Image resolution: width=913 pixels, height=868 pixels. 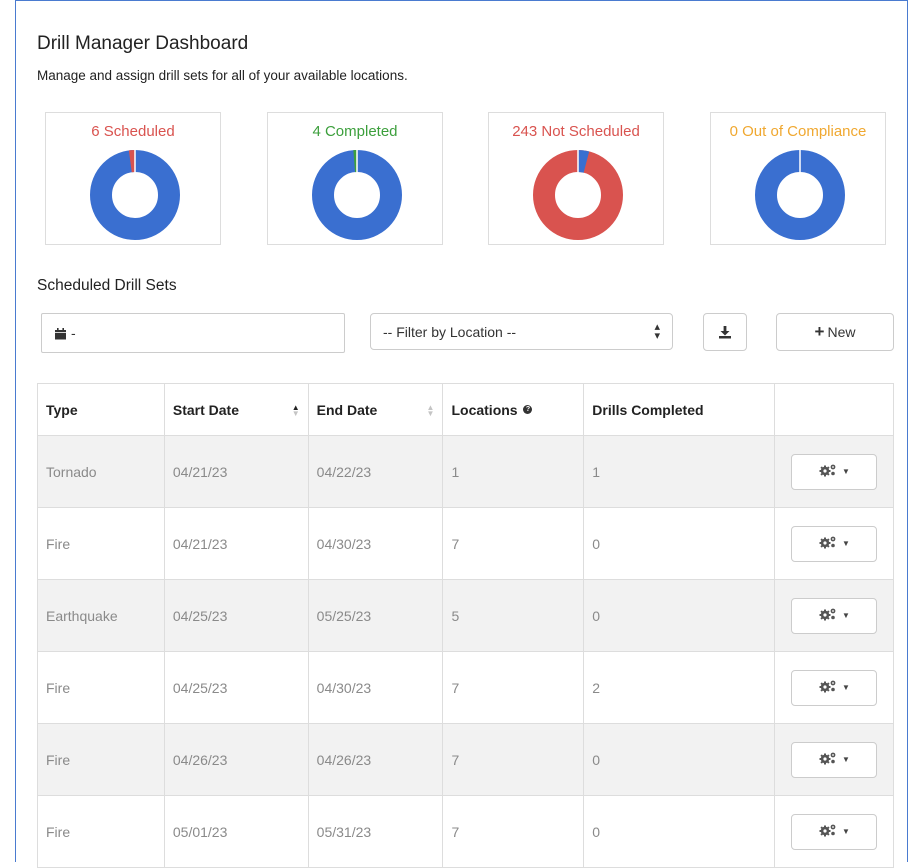 What do you see at coordinates (101, 409) in the screenshot?
I see `header-type: Type` at bounding box center [101, 409].